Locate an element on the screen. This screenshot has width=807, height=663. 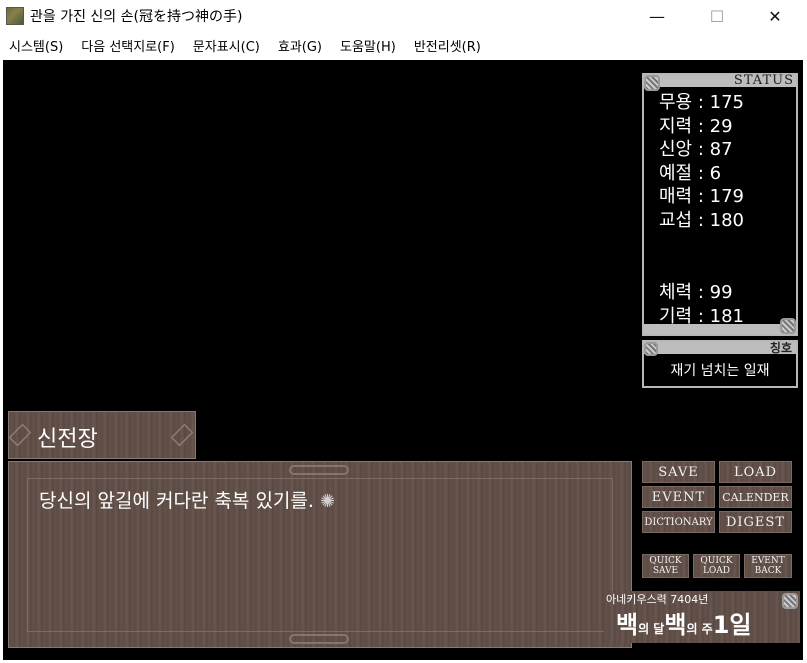
app-icon is located at coordinates (15, 16).